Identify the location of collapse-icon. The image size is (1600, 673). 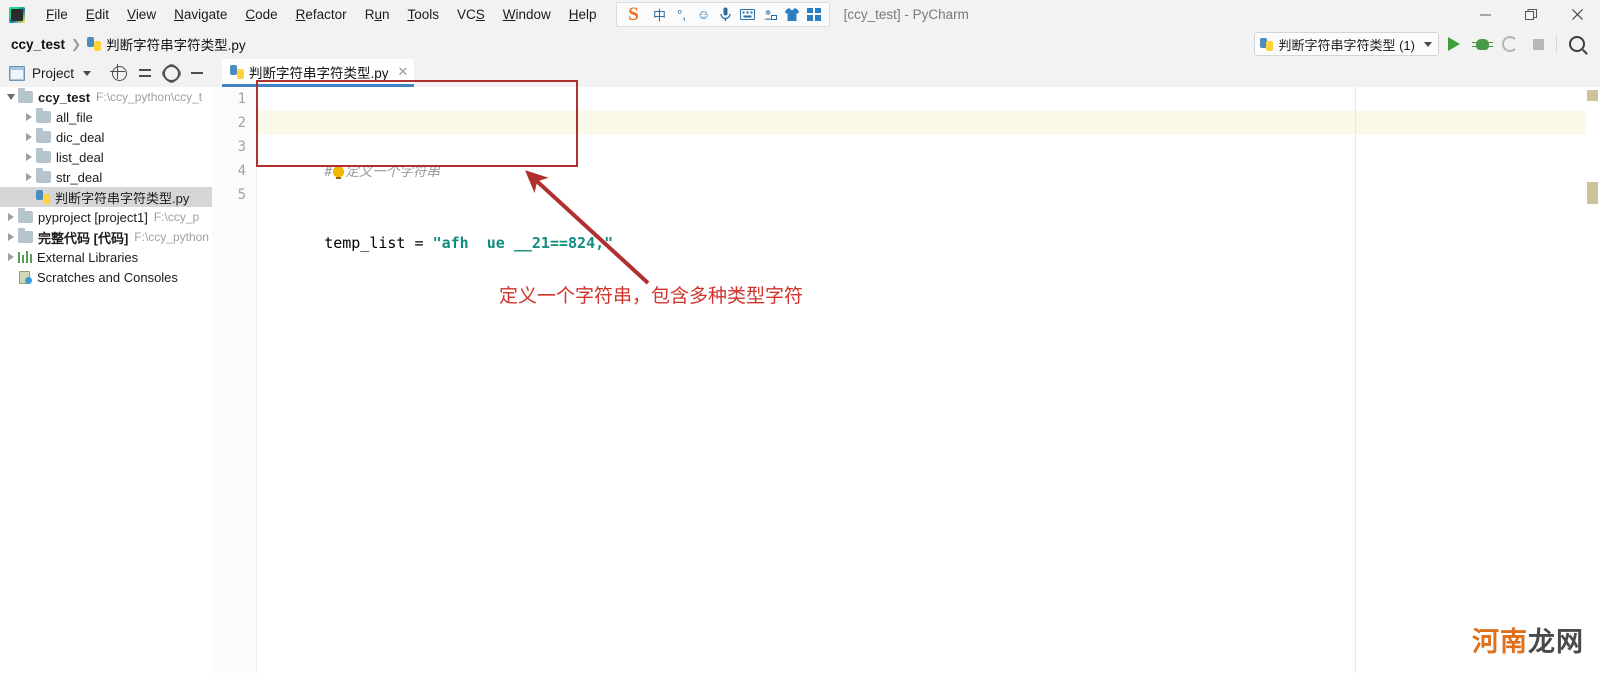
(145, 73).